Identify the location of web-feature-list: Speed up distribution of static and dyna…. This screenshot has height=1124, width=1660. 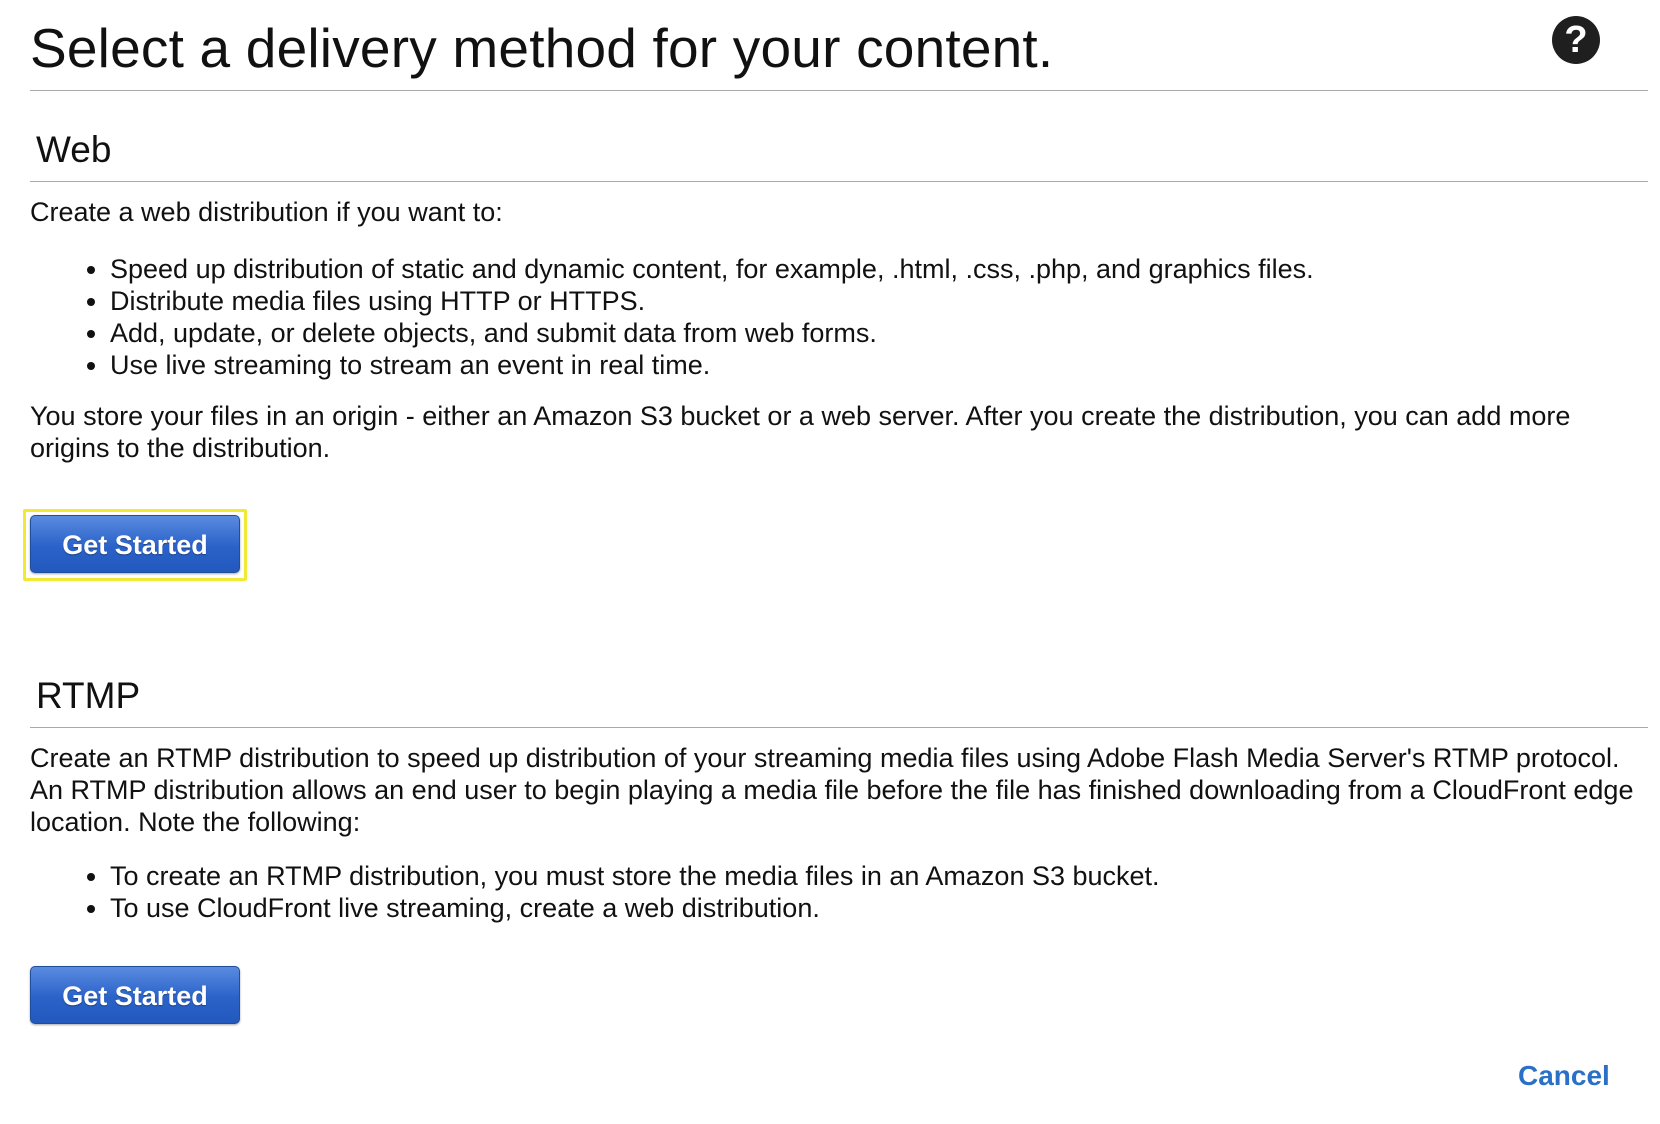
(839, 317).